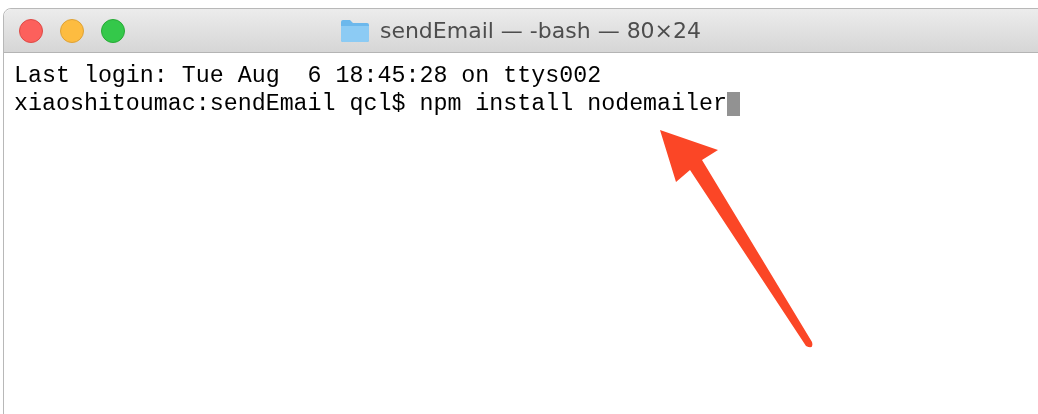  What do you see at coordinates (113, 30) in the screenshot?
I see `zoom-button` at bounding box center [113, 30].